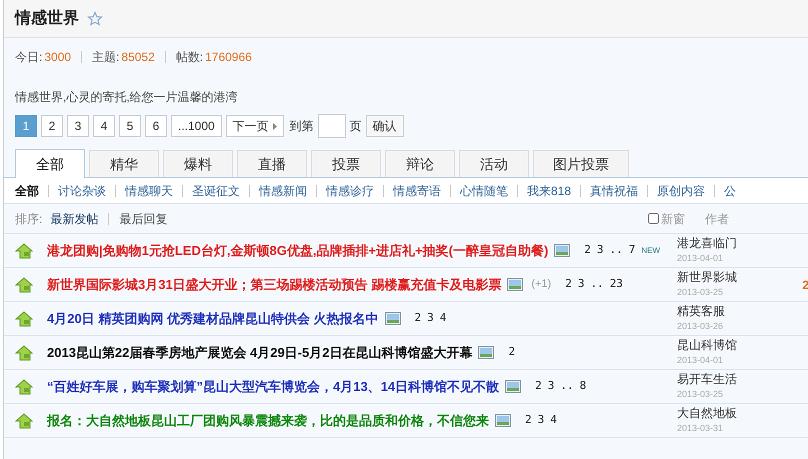 This screenshot has height=459, width=808. Describe the element at coordinates (346, 163) in the screenshot. I see `filter-tab: 投票` at that location.